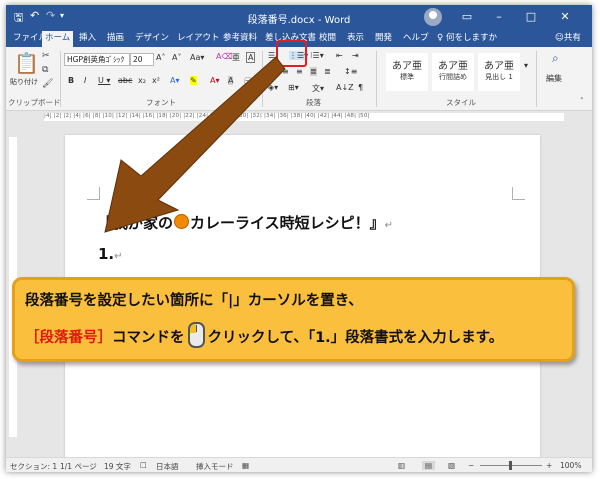  I want to click on annotation-arrow, so click(195, 144).